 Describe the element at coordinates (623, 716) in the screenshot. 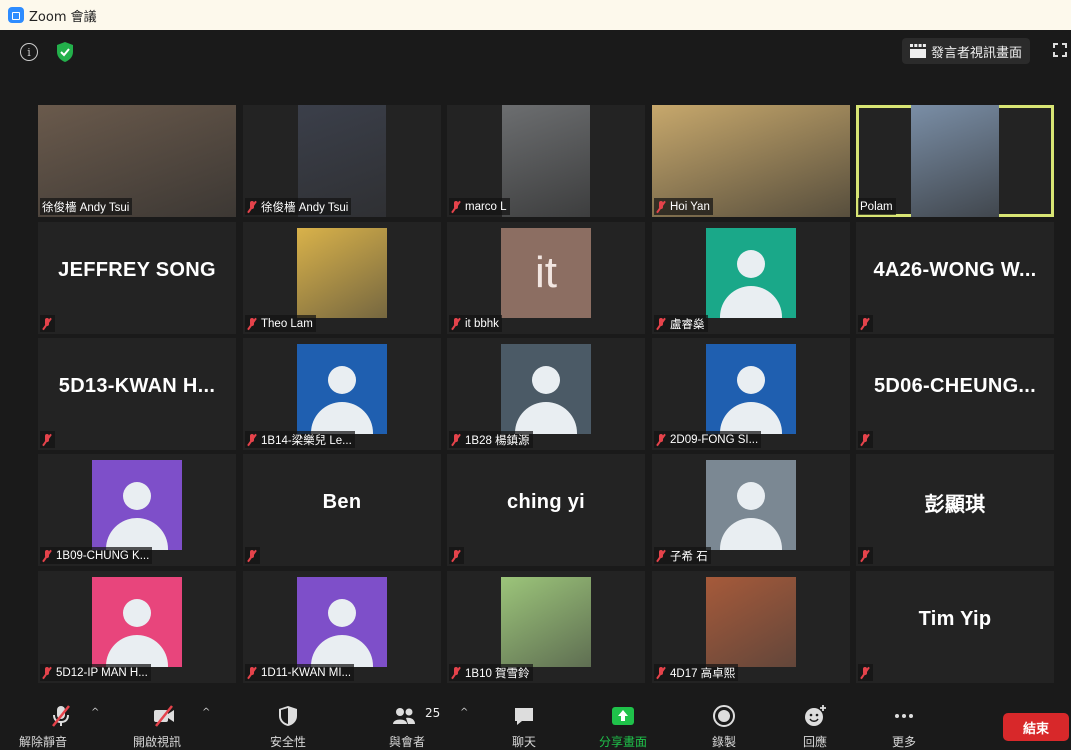

I see `share-screen-arrow-icon` at that location.